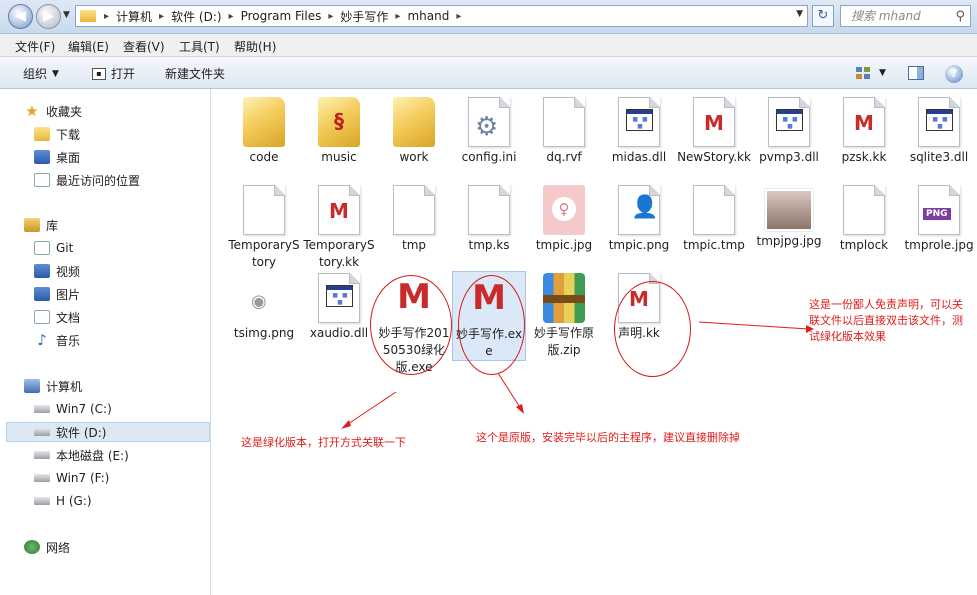 The height and width of the screenshot is (595, 977). Describe the element at coordinates (882, 73) in the screenshot. I see `view-dropdown-icon: ▼` at that location.